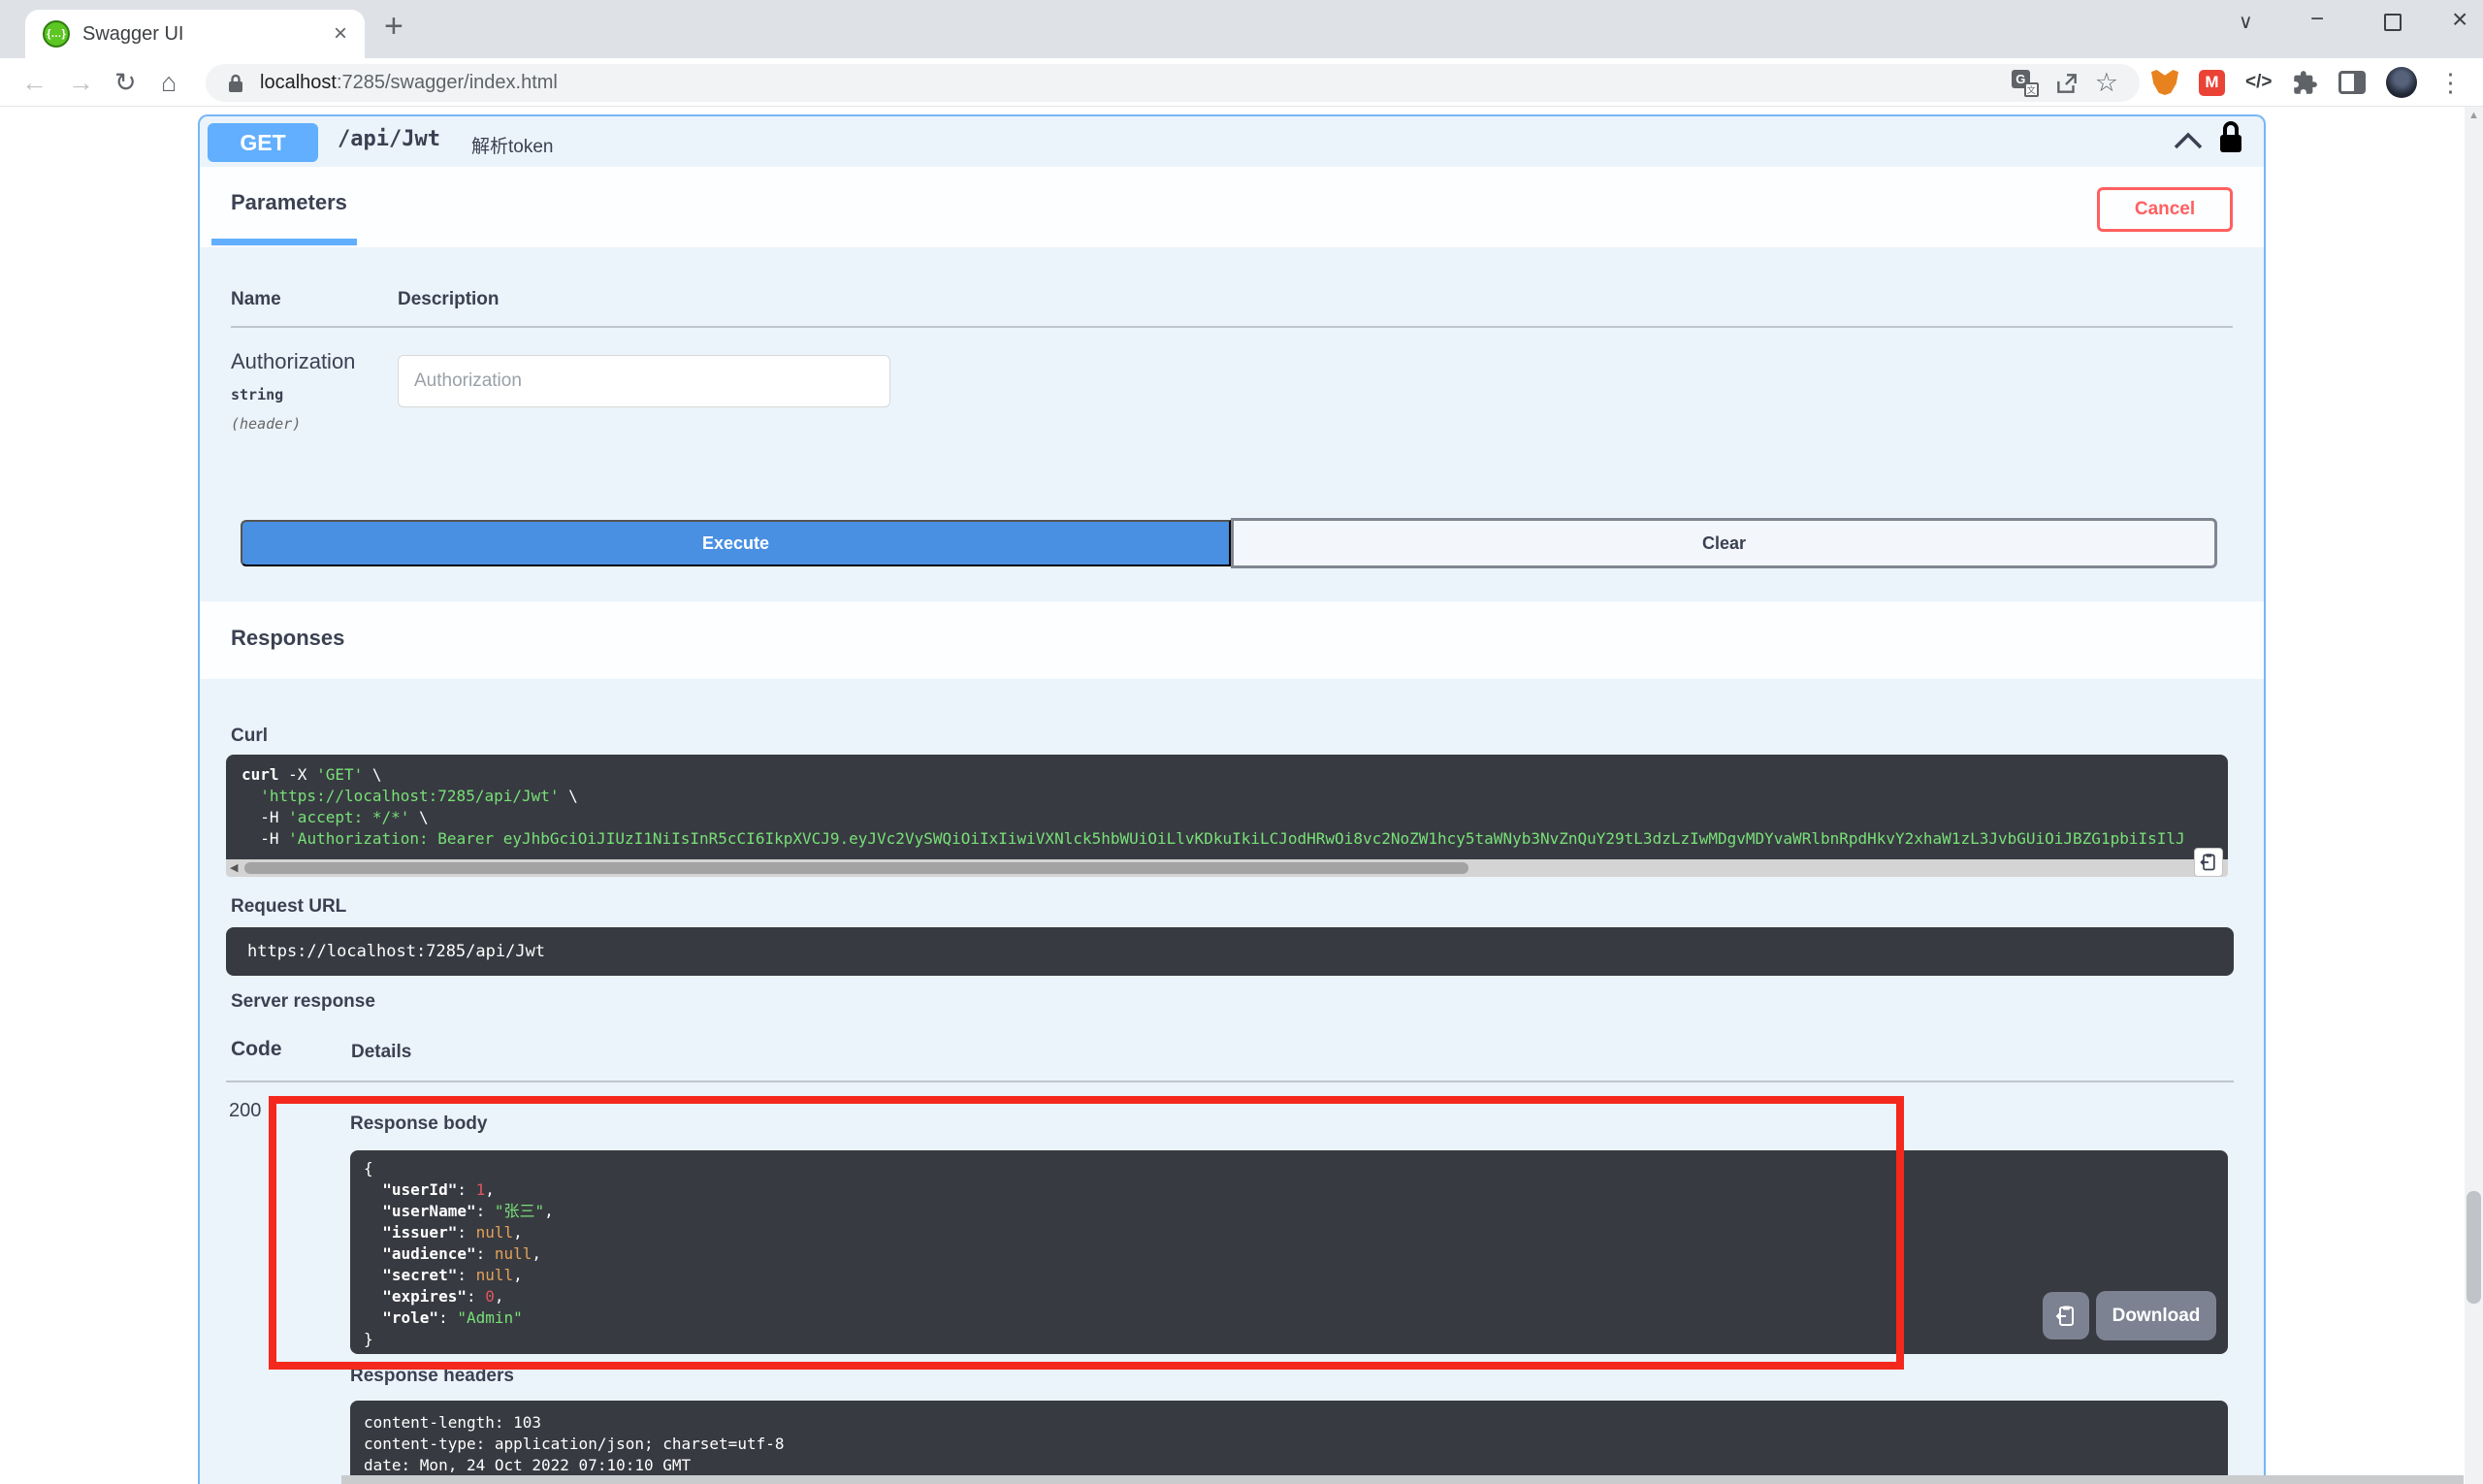 This screenshot has width=2483, height=1484. Describe the element at coordinates (195, 34) in the screenshot. I see `browser-tab: {…} Swagger UI ×` at that location.